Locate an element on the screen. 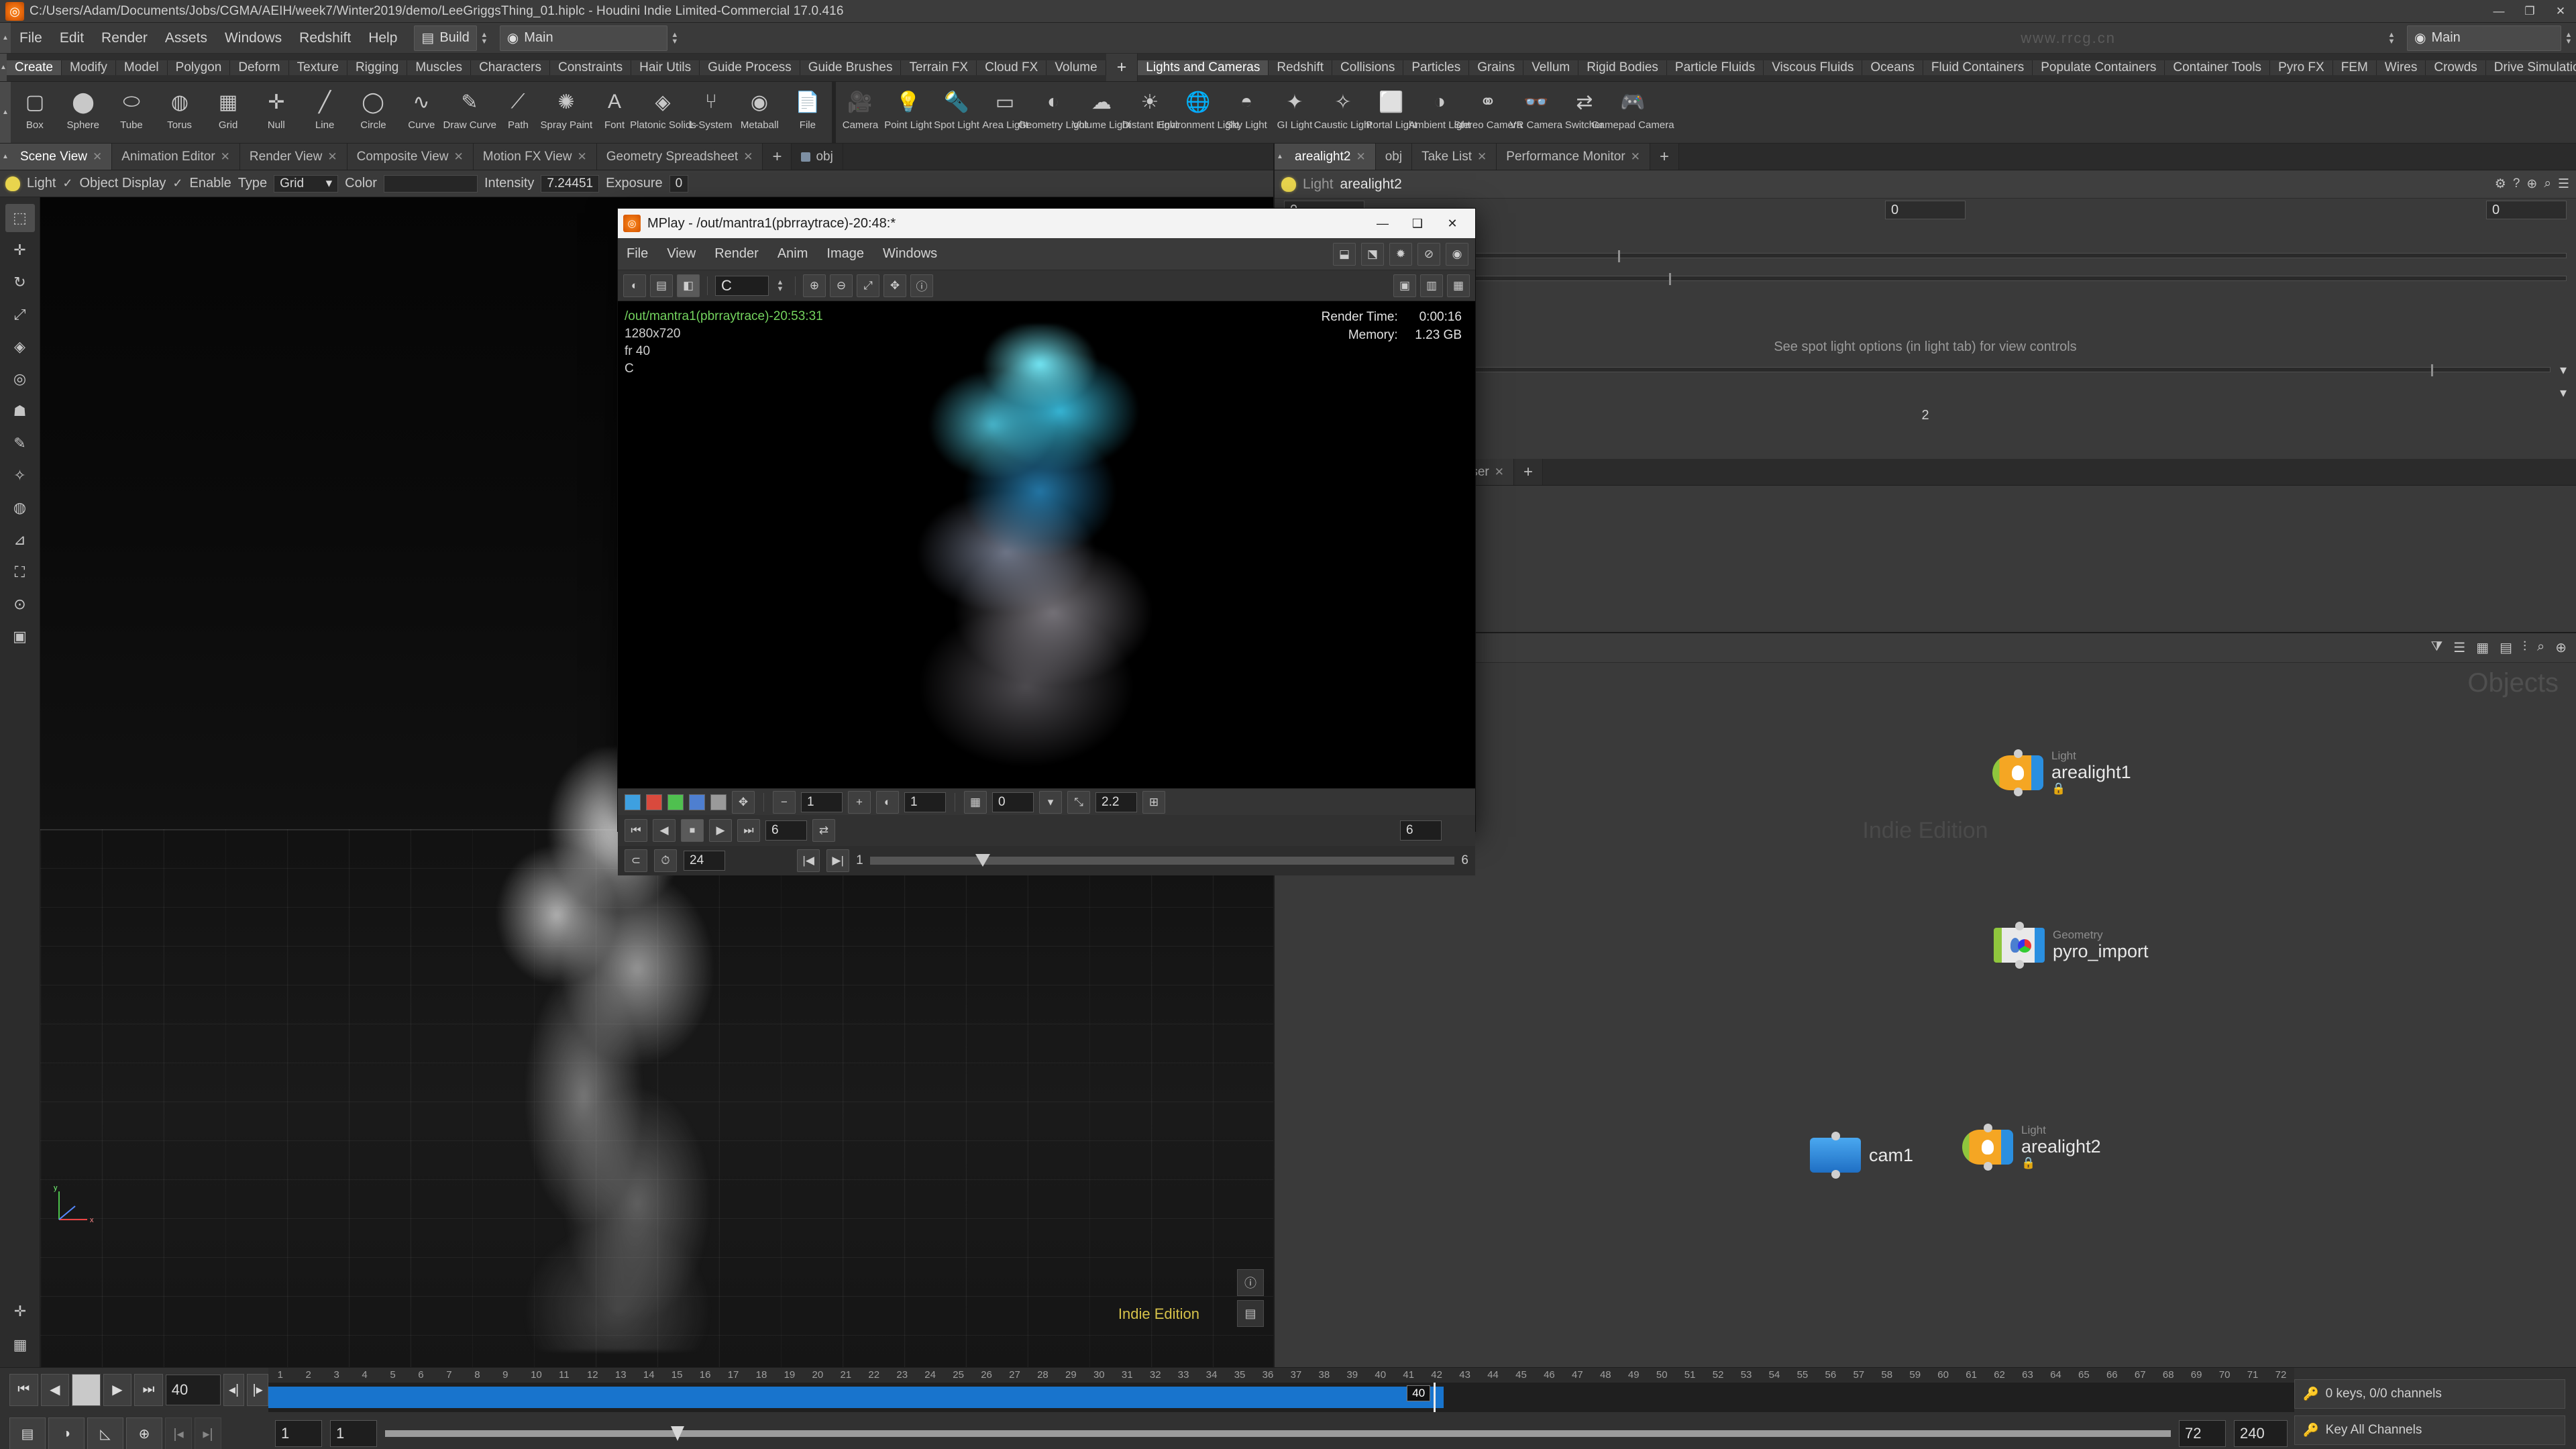 This screenshot has width=2576, height=1449. menu-help: Help is located at coordinates (383, 38).